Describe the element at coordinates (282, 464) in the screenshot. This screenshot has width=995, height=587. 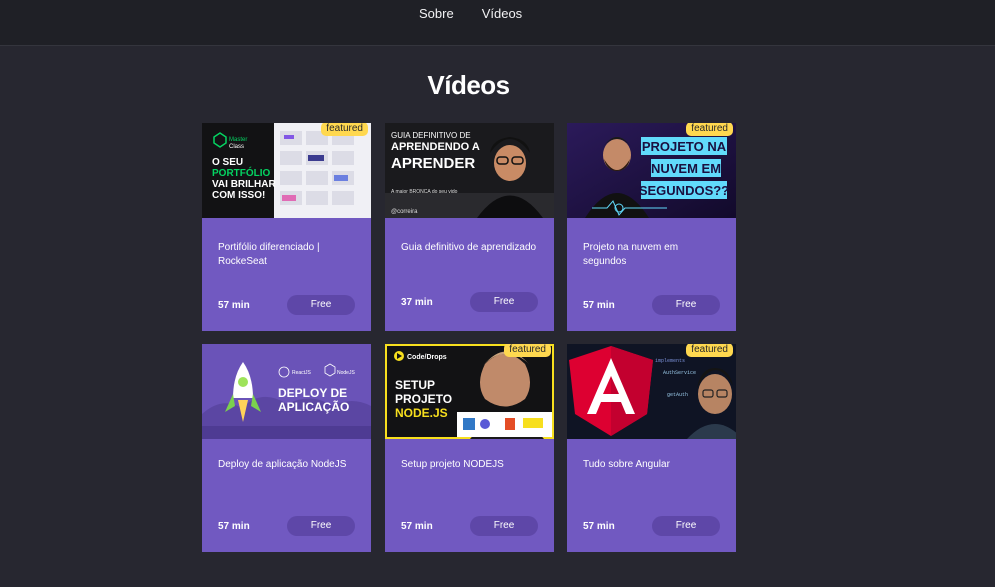
I see `video-title: Deploy de aplicação NodeJS` at that location.